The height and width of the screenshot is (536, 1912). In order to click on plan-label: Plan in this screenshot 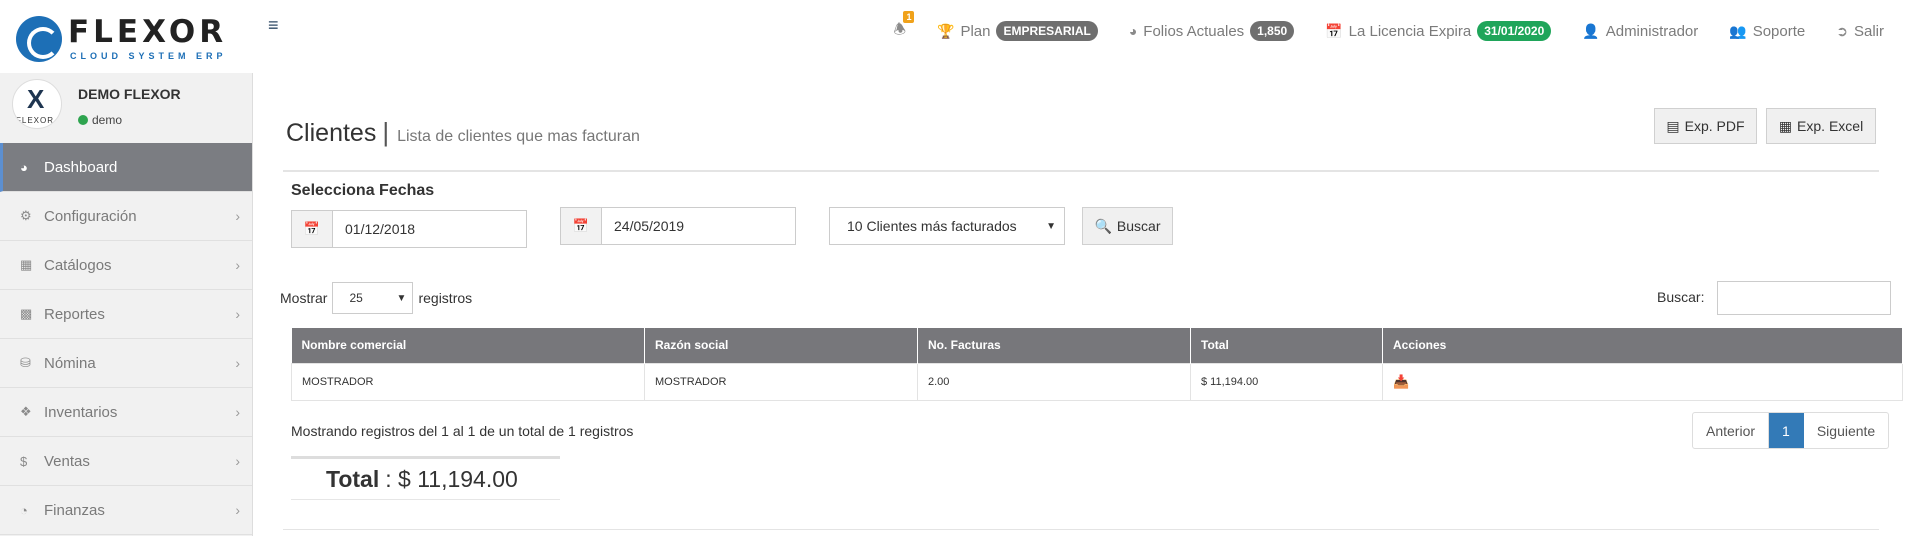, I will do `click(975, 31)`.